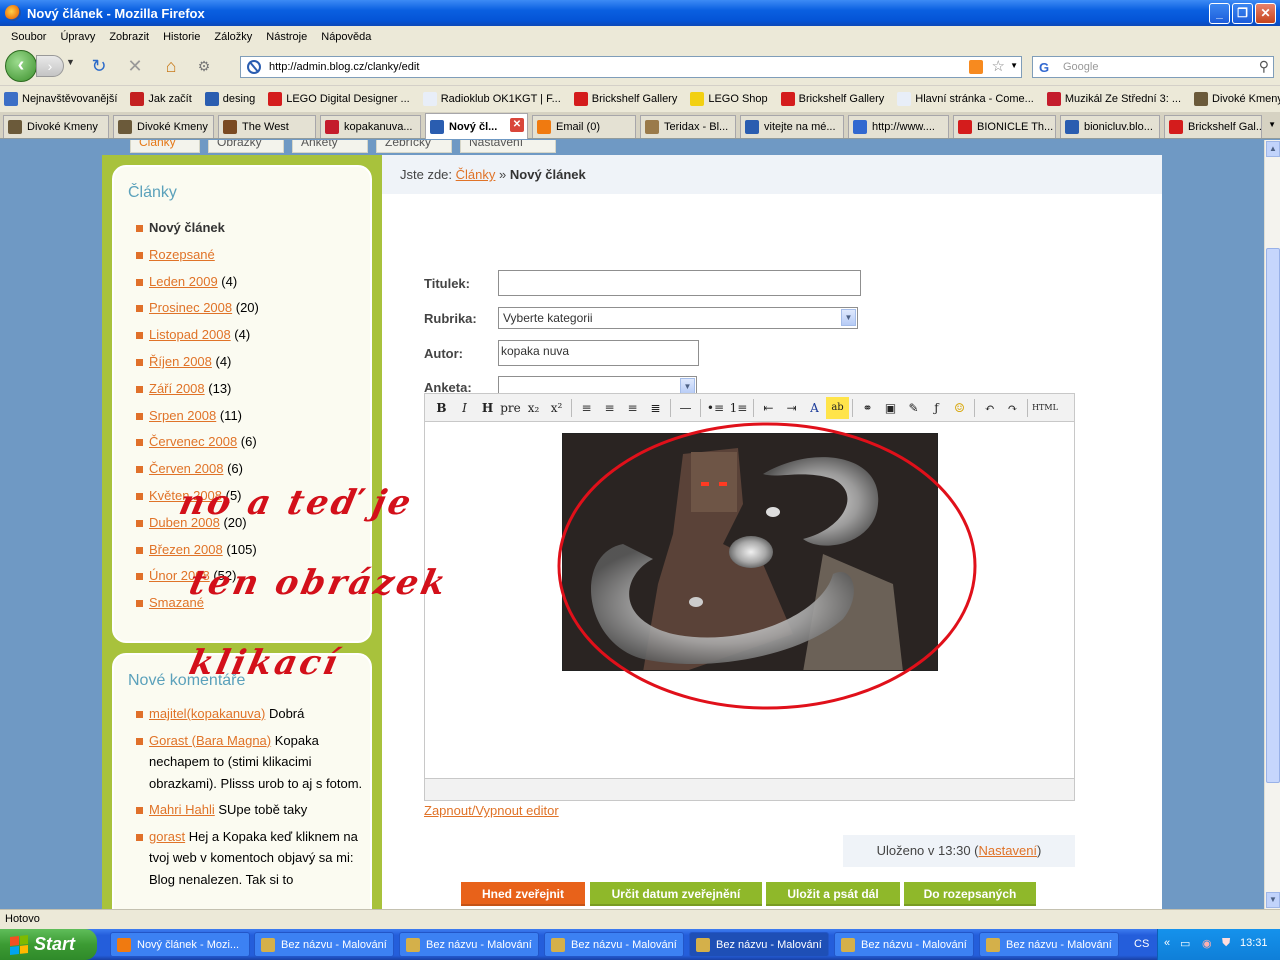 This screenshot has width=1280, height=960. What do you see at coordinates (510, 408) in the screenshot?
I see `format-button: pre` at bounding box center [510, 408].